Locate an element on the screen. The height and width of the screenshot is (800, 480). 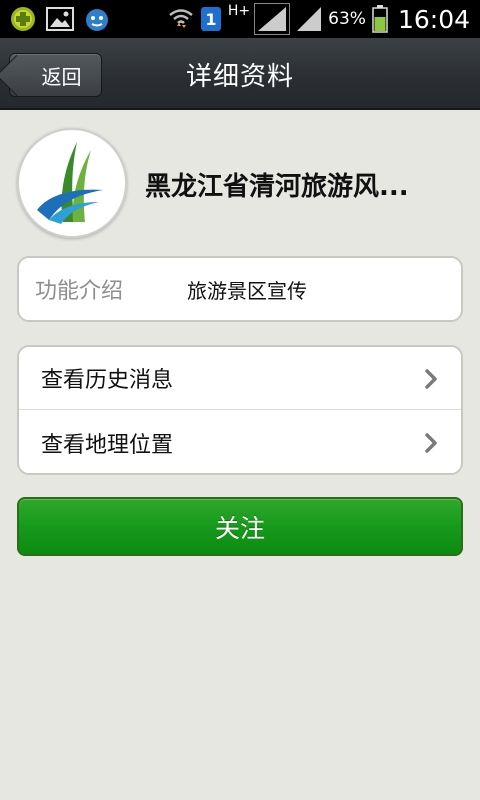
qq-icon is located at coordinates (97, 19).